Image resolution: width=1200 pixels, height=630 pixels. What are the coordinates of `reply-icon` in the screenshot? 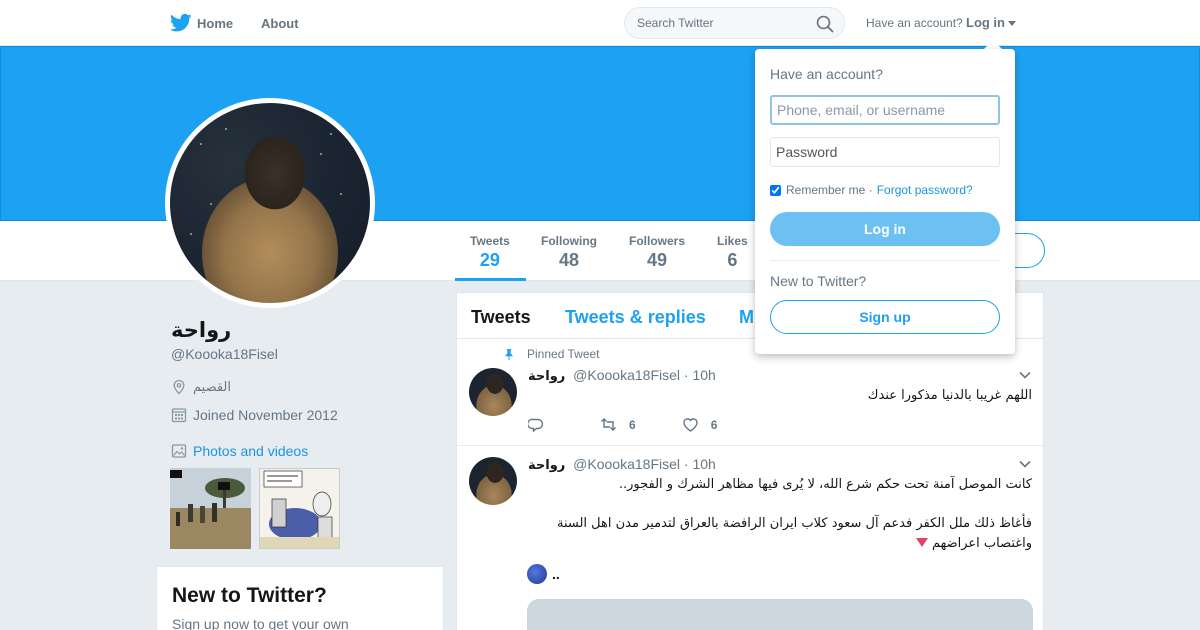 It's located at (536, 424).